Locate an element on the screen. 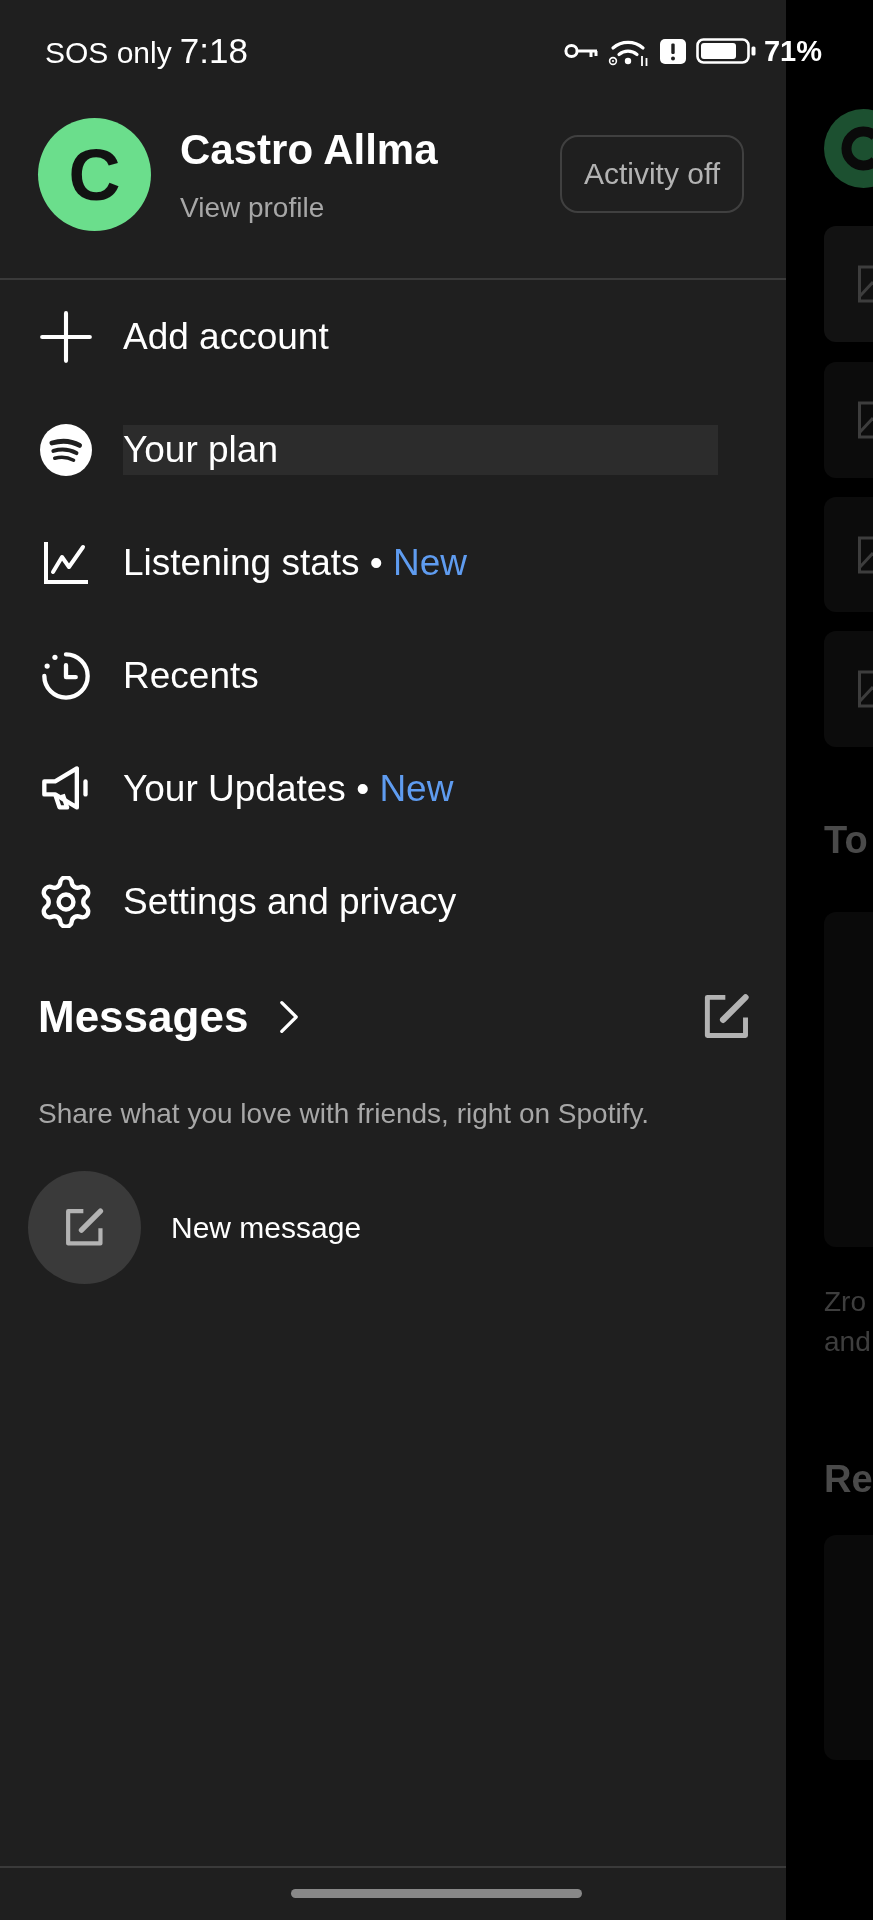  new-message-button: New message is located at coordinates (195, 1227).